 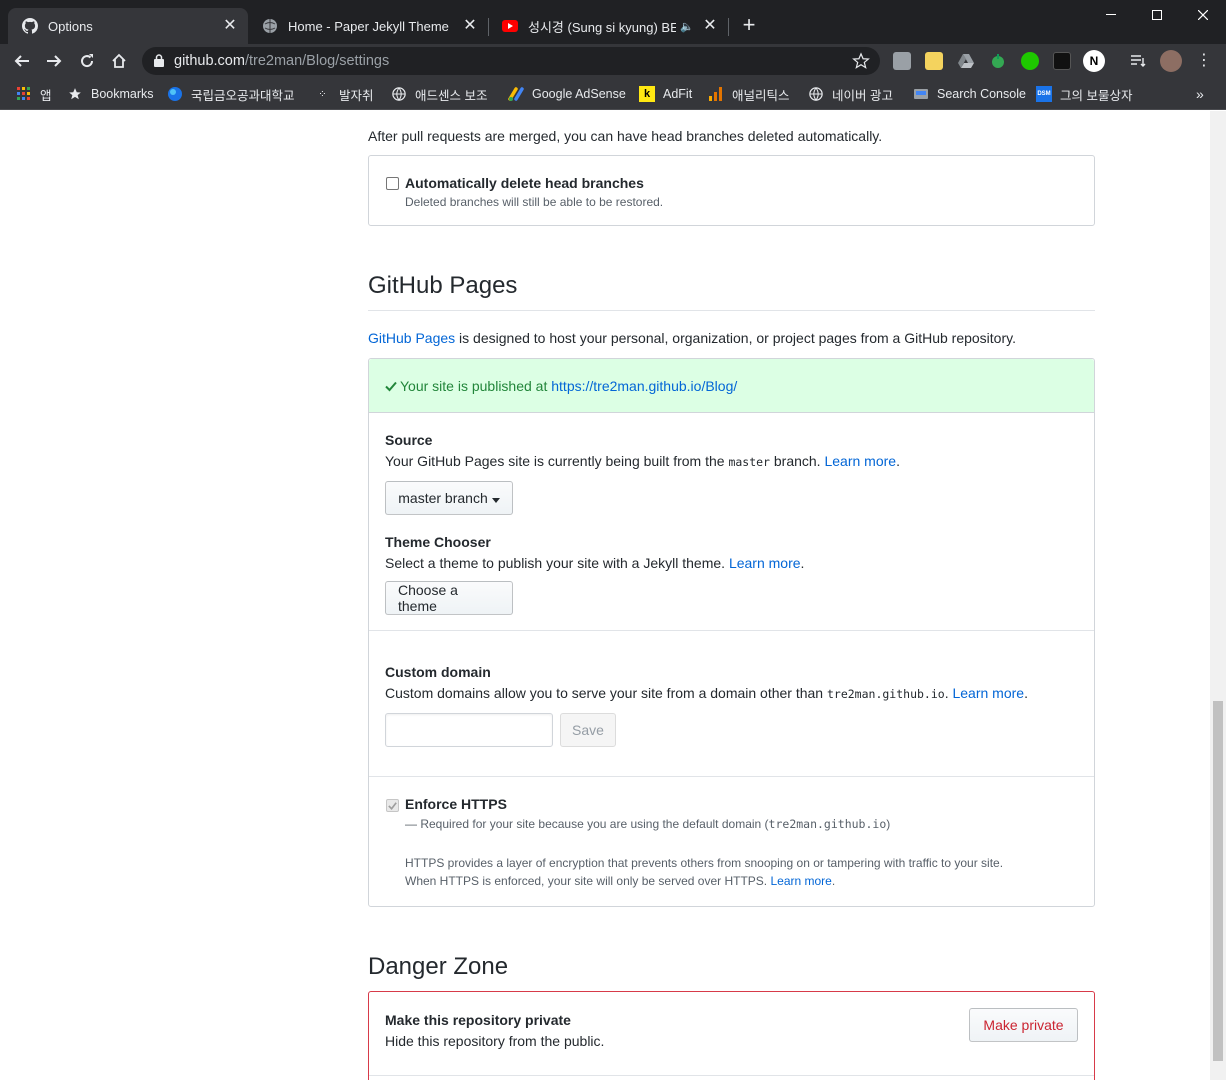 What do you see at coordinates (451, 95) in the screenshot?
I see `bookmark-label: 애드센스 보조` at bounding box center [451, 95].